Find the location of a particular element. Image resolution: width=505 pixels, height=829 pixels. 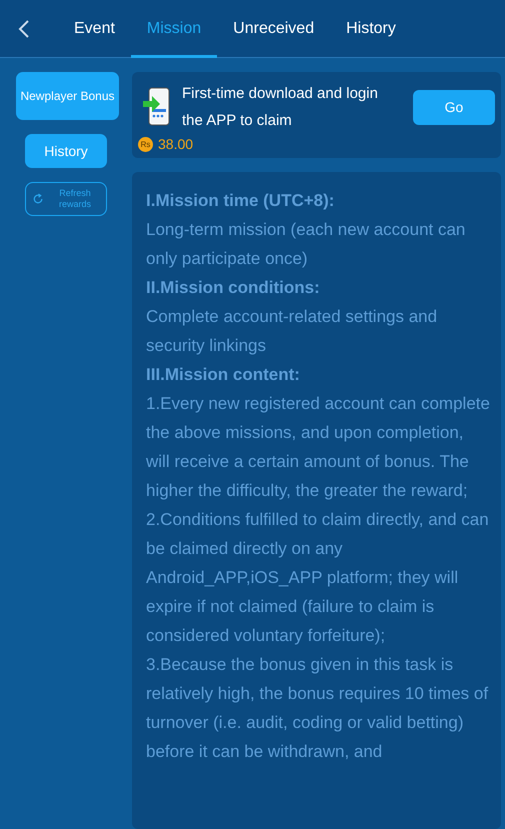

tab: History is located at coordinates (371, 29).